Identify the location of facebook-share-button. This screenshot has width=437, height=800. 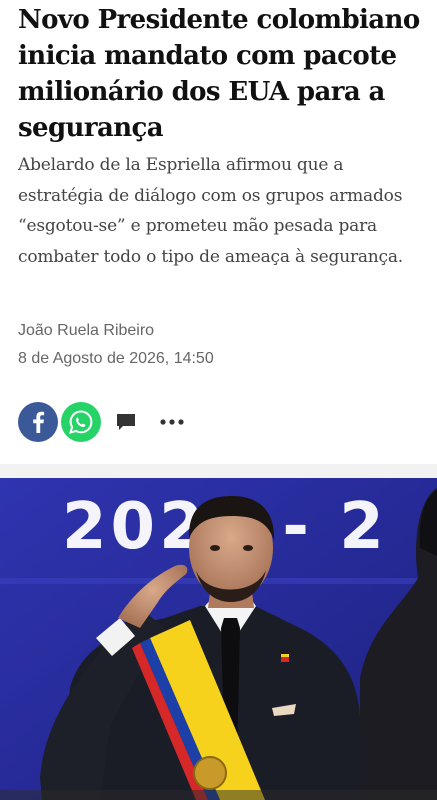
(38, 422).